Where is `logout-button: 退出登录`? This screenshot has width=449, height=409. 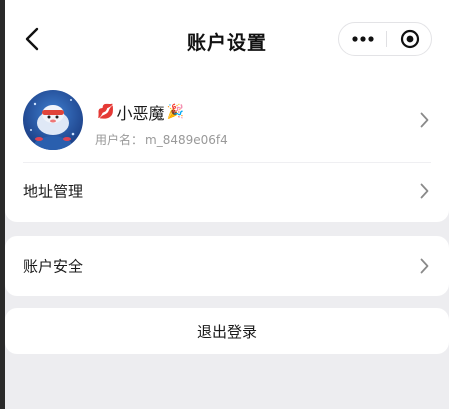
logout-button: 退出登录 is located at coordinates (227, 331).